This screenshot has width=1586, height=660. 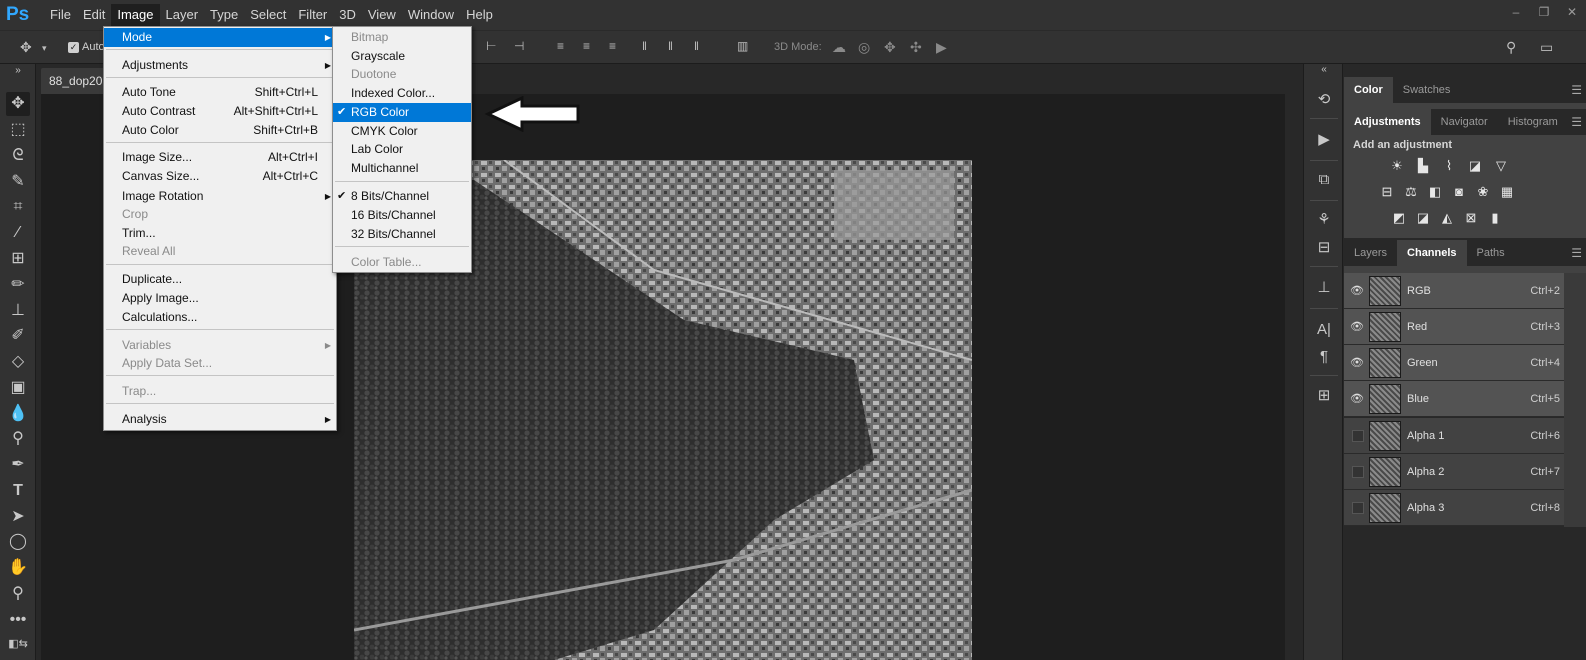 What do you see at coordinates (491, 46) in the screenshot?
I see `align-icon: ⊢` at bounding box center [491, 46].